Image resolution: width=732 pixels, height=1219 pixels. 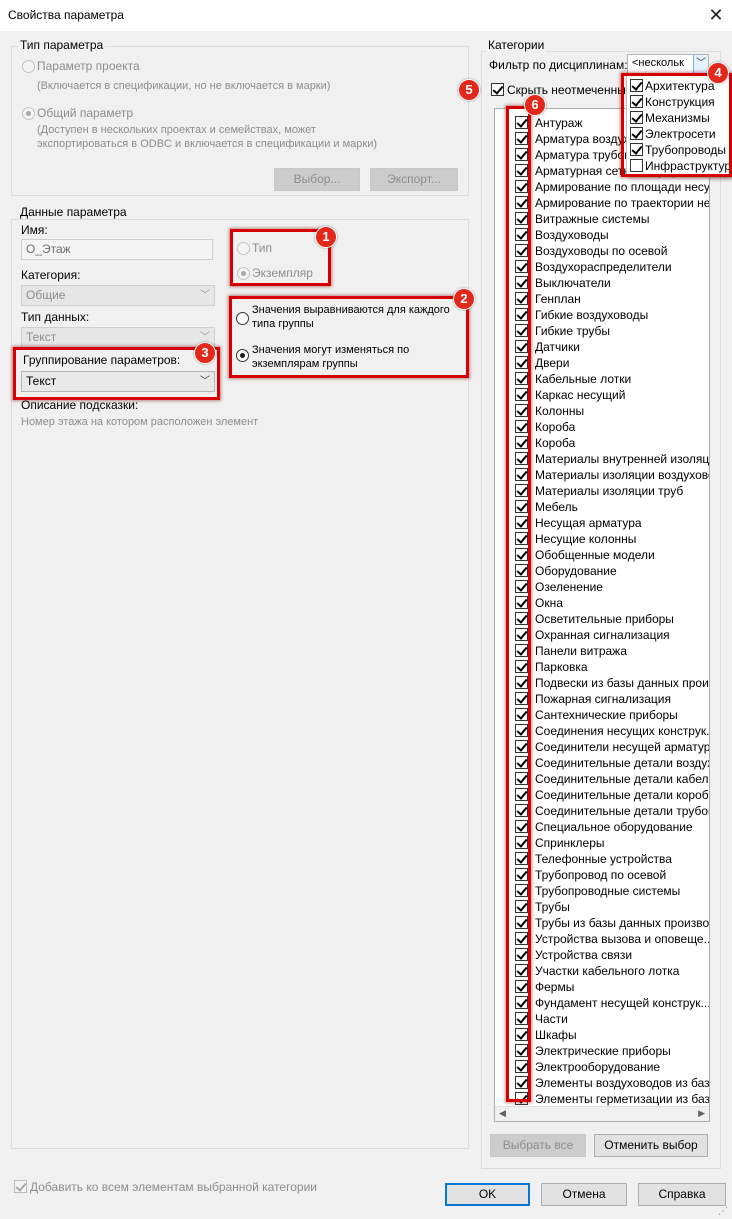 I want to click on category-label: Материалы изоляции труб, so click(x=609, y=491).